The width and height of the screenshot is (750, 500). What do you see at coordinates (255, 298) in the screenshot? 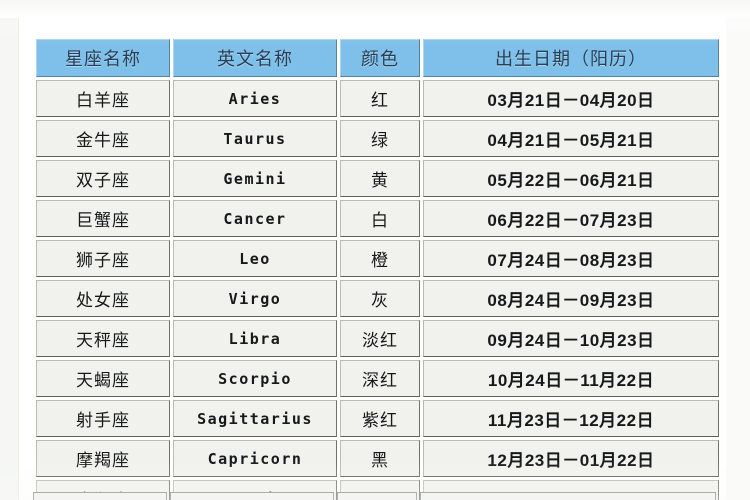
I see `cell-en: Virgo` at bounding box center [255, 298].